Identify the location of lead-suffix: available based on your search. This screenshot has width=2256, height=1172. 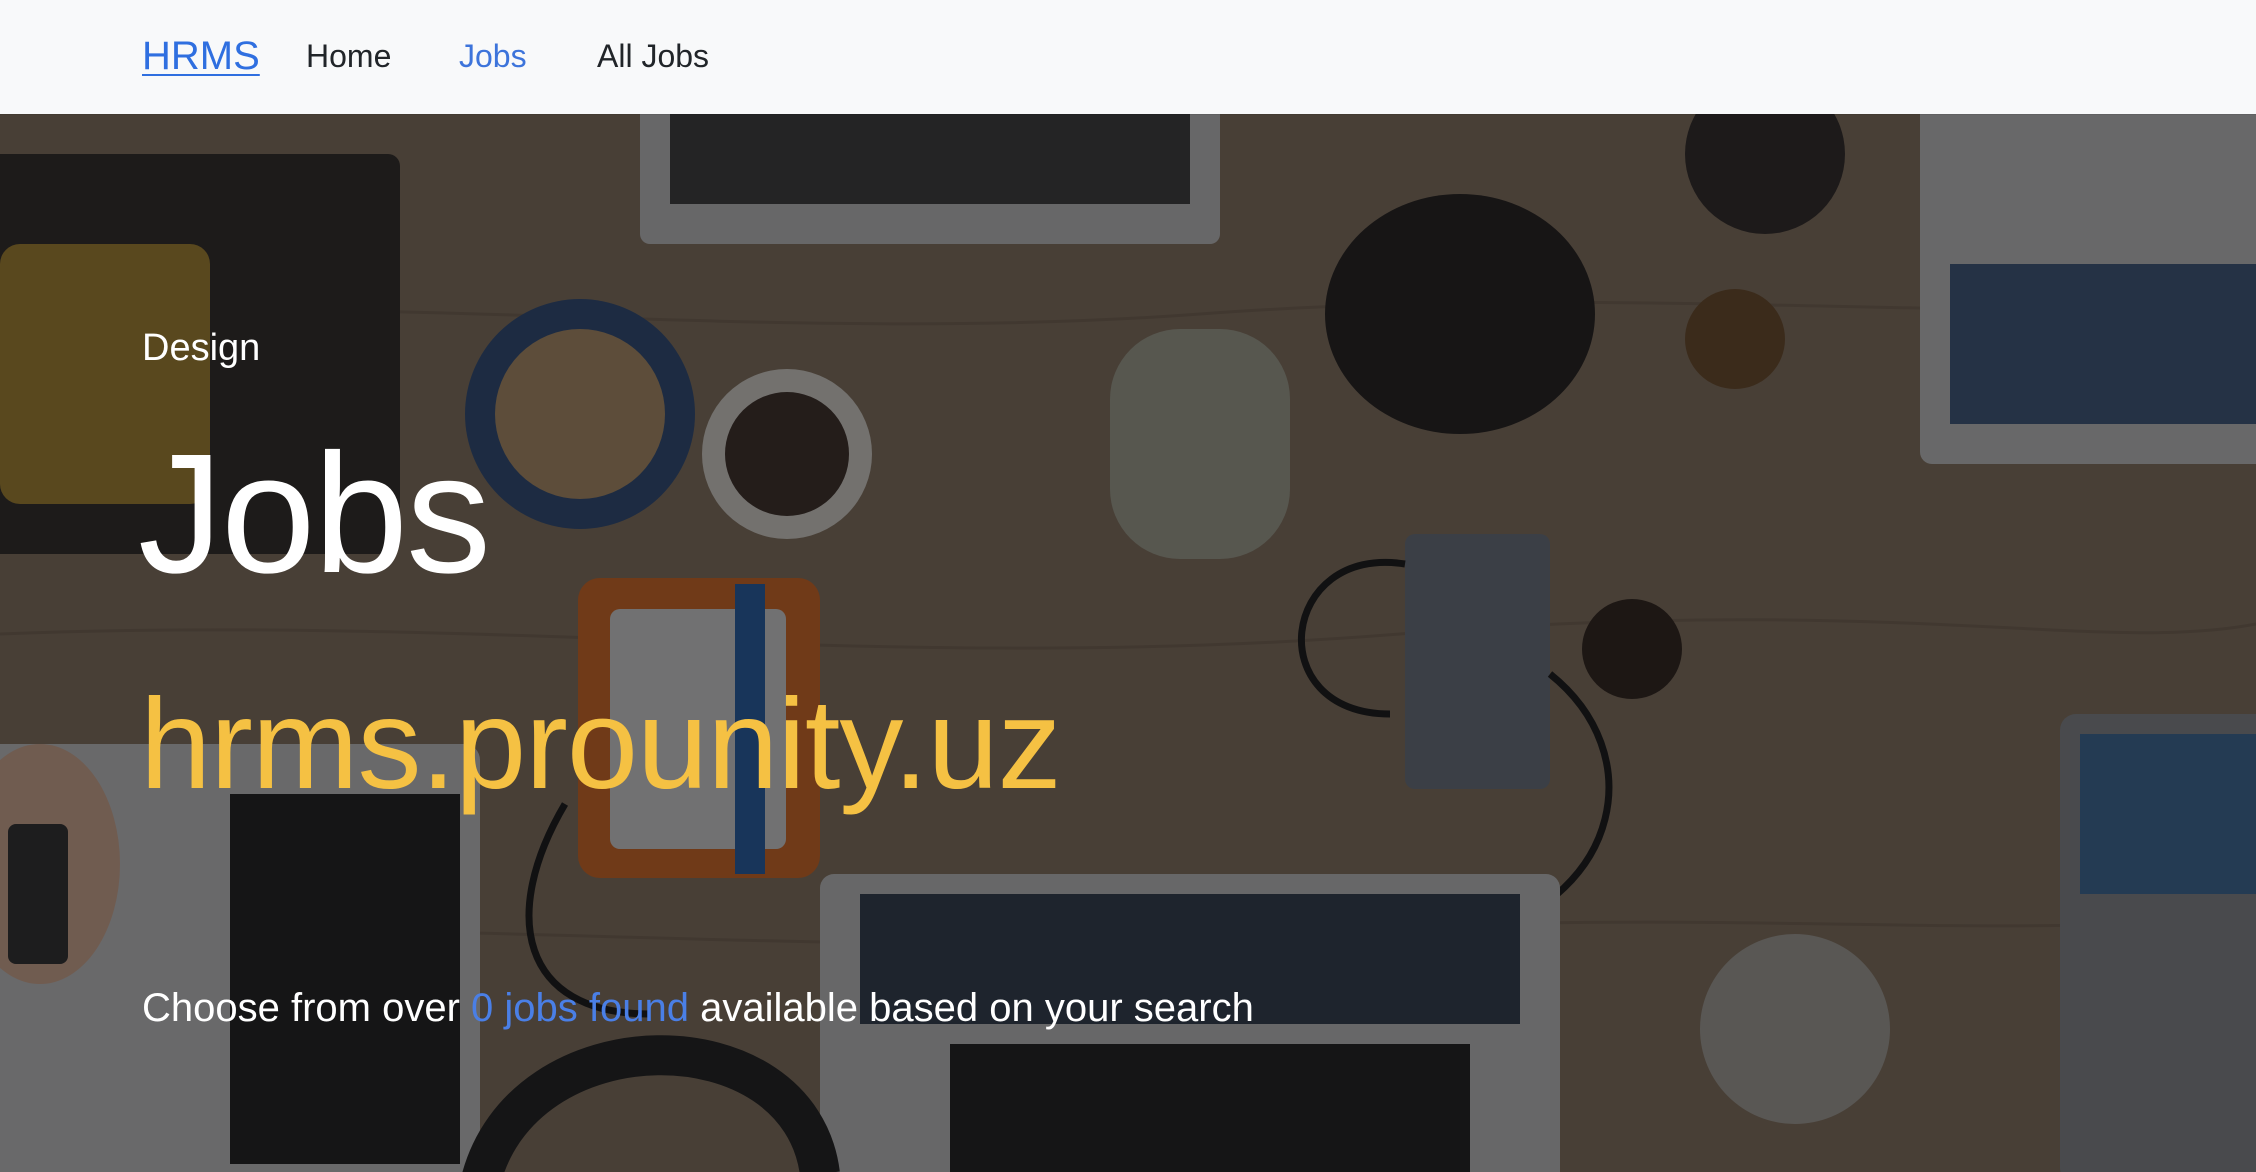
(977, 1008).